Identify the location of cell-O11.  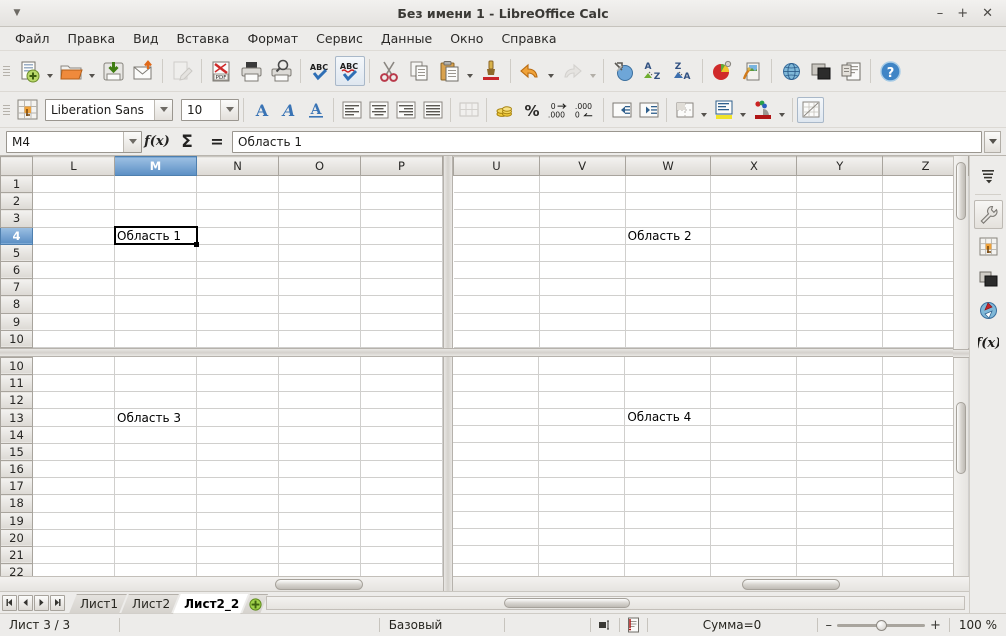
(319, 383).